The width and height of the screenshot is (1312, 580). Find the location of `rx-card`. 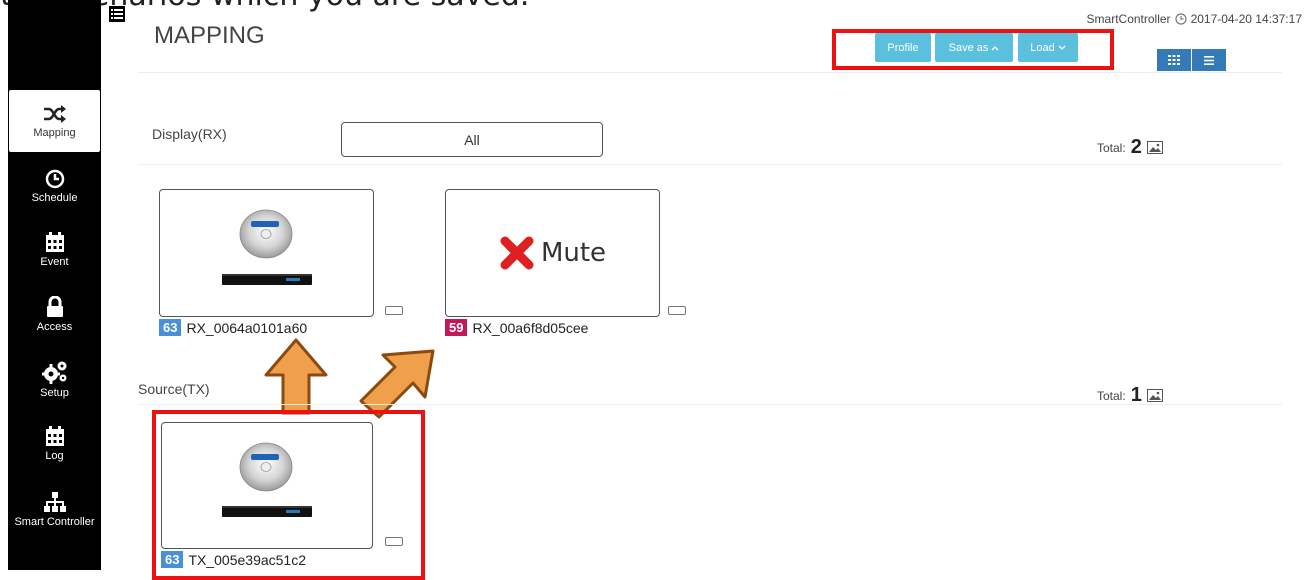

rx-card is located at coordinates (266, 253).